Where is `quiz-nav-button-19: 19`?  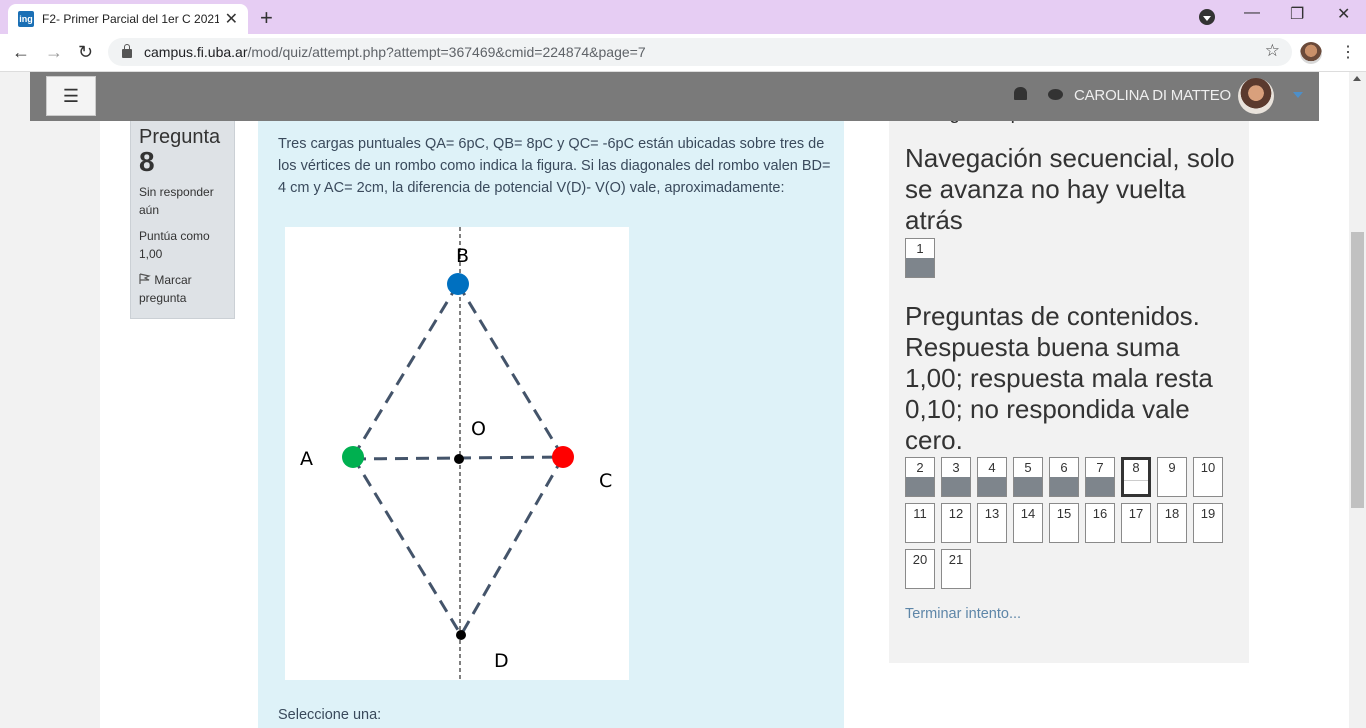 quiz-nav-button-19: 19 is located at coordinates (1208, 523).